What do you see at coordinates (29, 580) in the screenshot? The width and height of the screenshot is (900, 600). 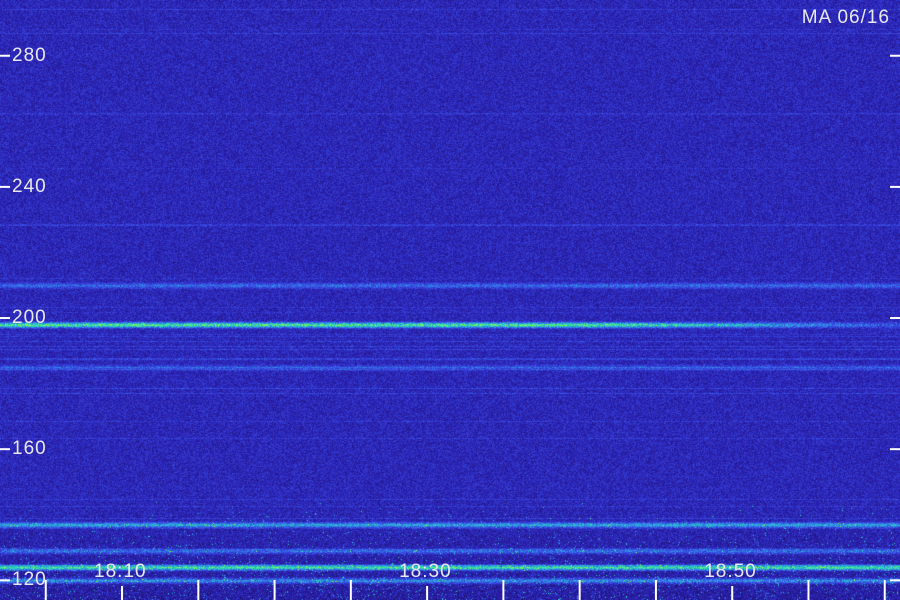 I see `y-tick-label: 120` at bounding box center [29, 580].